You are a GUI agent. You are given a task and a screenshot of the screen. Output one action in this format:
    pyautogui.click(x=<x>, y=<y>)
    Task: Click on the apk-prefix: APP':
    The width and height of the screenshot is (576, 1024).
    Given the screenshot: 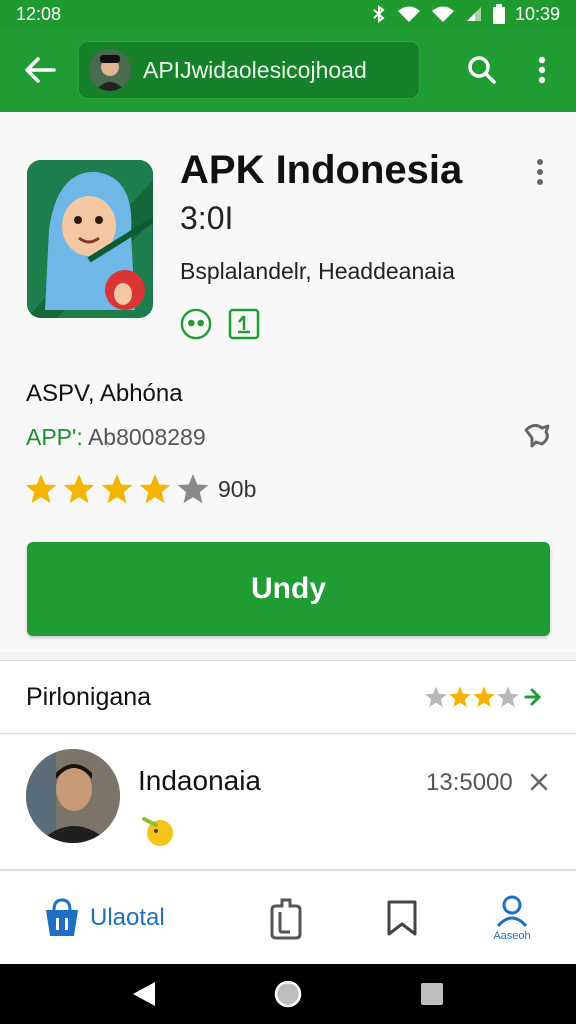 What is the action you would take?
    pyautogui.click(x=57, y=437)
    